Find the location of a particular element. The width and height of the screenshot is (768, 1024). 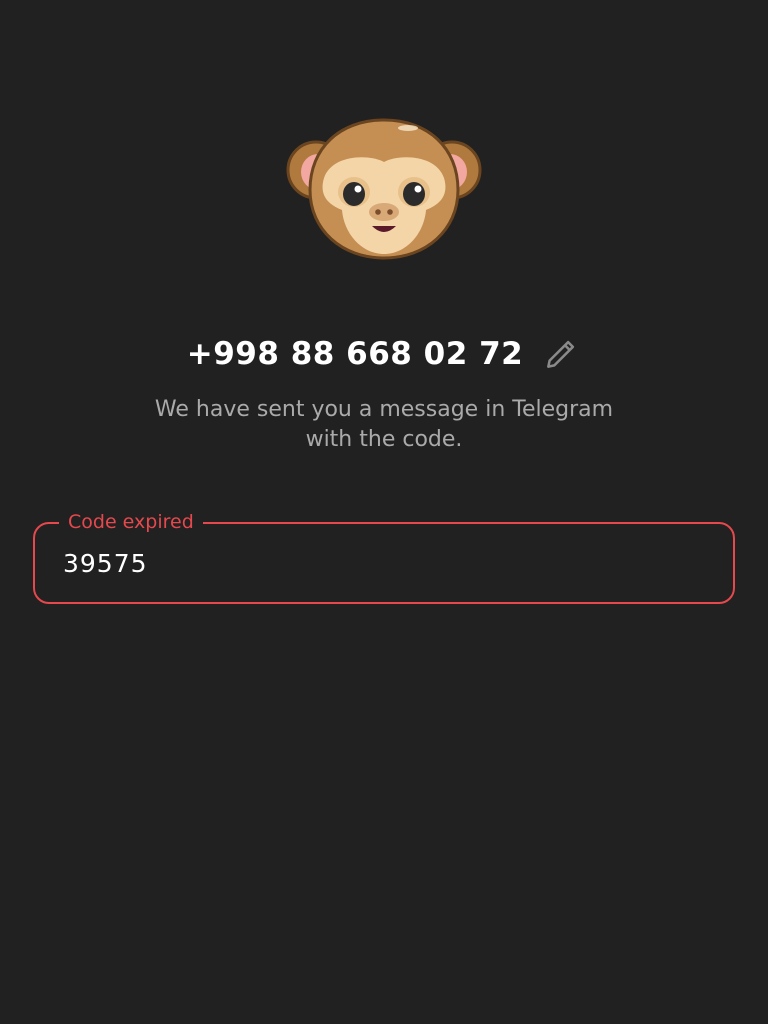

instruction-line-1: We have sent you a message in Telegram is located at coordinates (384, 409).